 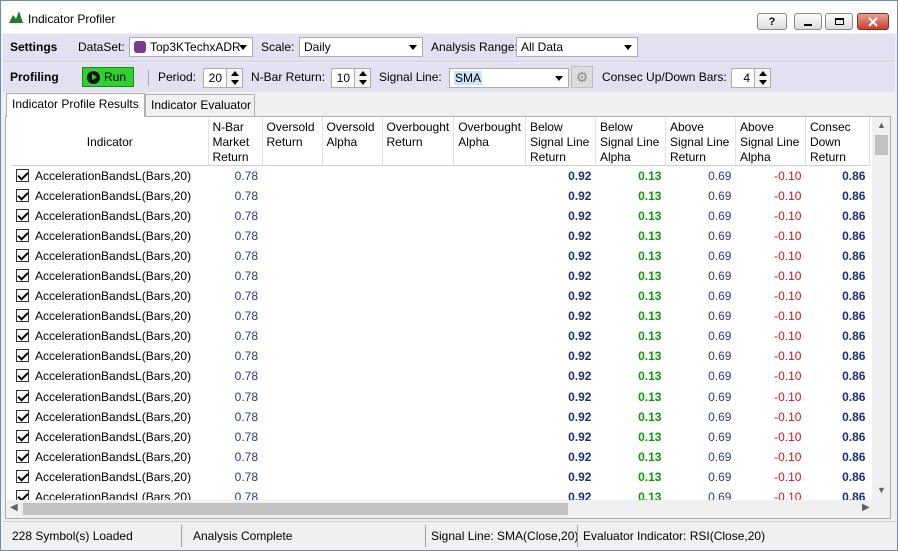 What do you see at coordinates (235, 142) in the screenshot?
I see `column-header: N-Bar Market Return` at bounding box center [235, 142].